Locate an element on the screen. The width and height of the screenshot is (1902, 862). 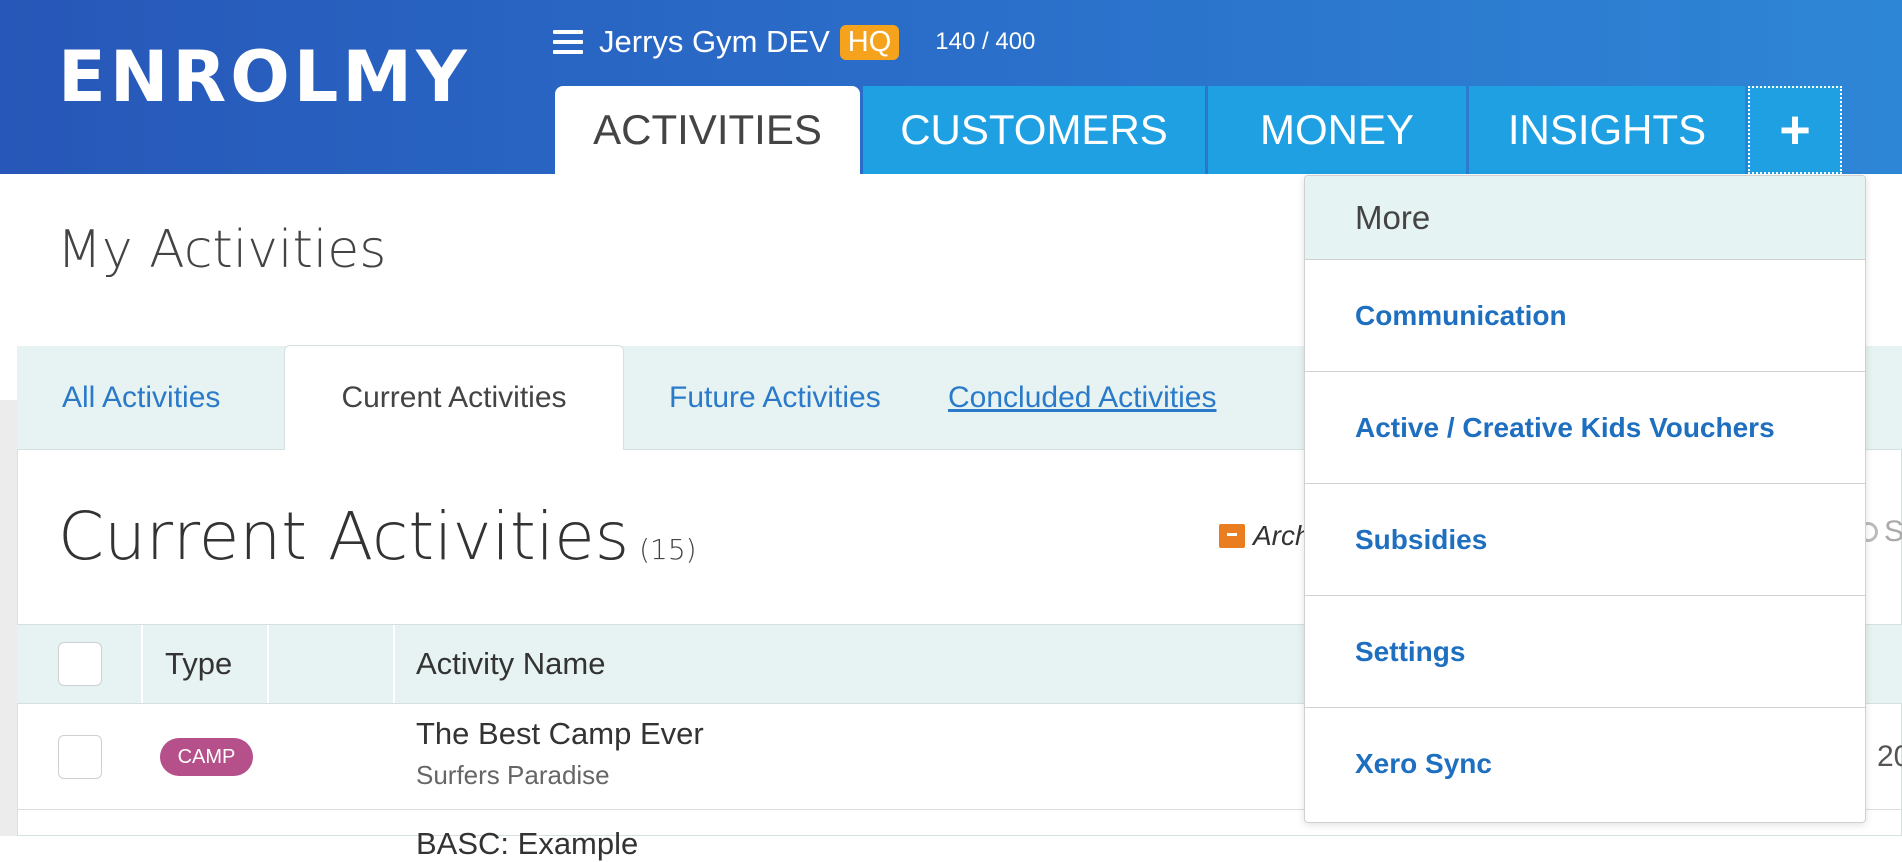
activity-count: (15) is located at coordinates (668, 549).